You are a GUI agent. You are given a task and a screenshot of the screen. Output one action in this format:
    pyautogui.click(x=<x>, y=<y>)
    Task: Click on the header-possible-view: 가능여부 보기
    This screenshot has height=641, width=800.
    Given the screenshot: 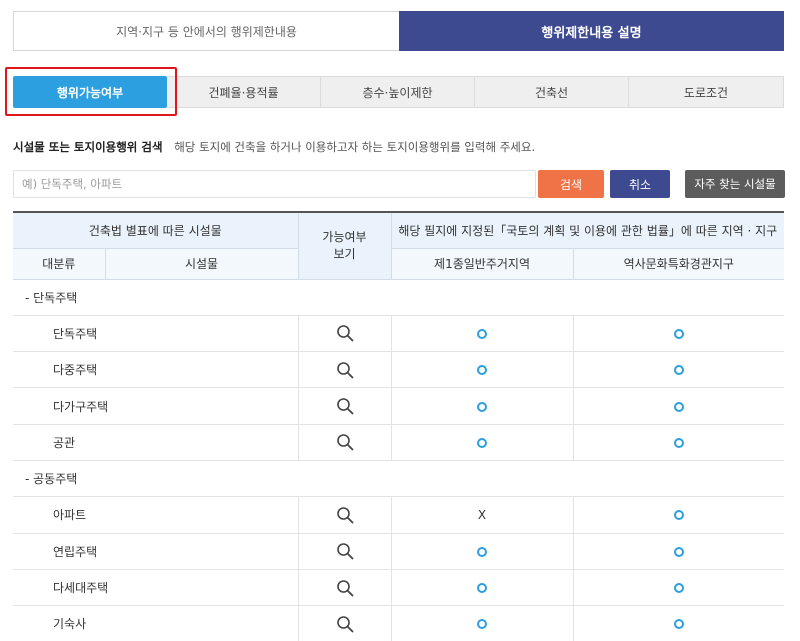 What is the action you would take?
    pyautogui.click(x=345, y=245)
    